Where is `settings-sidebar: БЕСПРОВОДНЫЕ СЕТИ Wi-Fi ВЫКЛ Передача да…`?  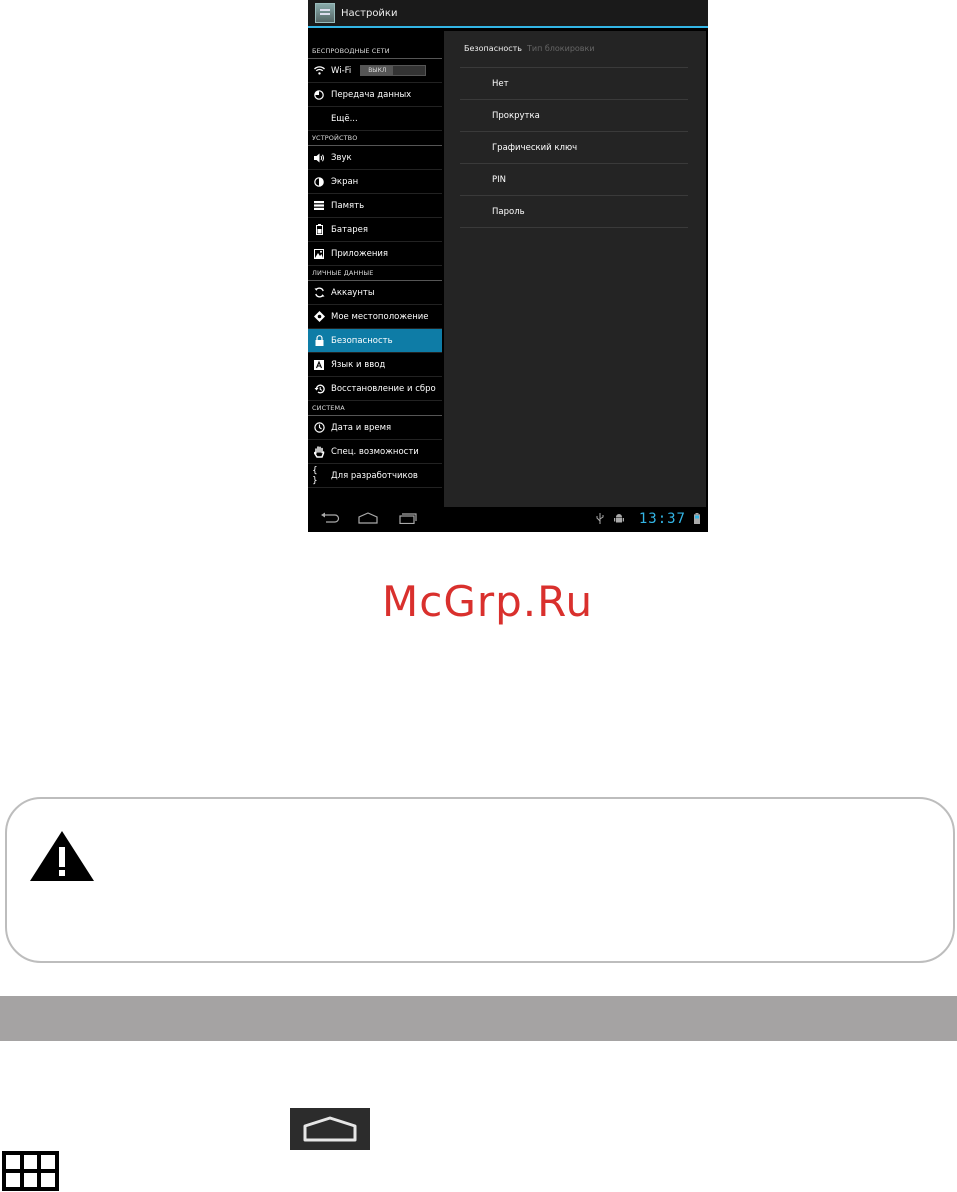 settings-sidebar: БЕСПРОВОДНЫЕ СЕТИ Wi-Fi ВЫКЛ Передача да… is located at coordinates (375, 266).